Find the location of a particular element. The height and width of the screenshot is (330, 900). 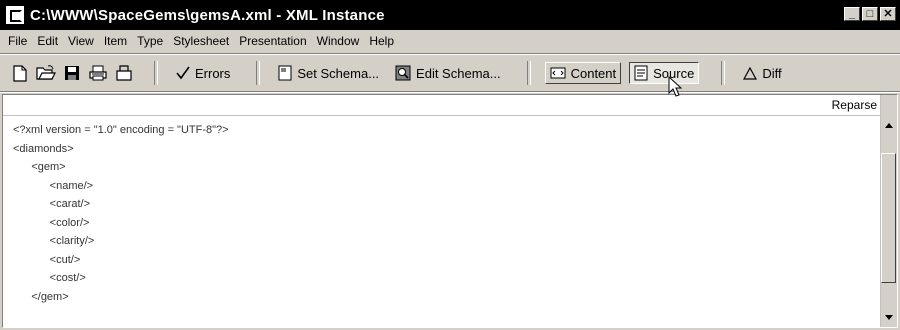

diff-label: Diff is located at coordinates (772, 73).